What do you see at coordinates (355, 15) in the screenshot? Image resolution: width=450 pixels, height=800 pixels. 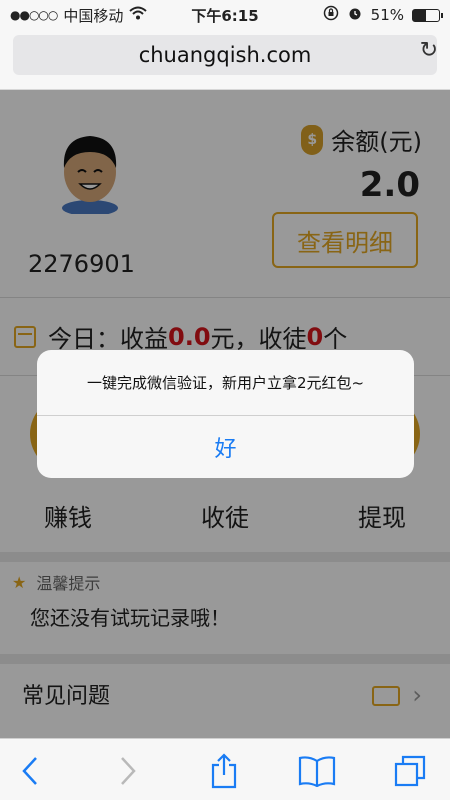 I see `alarm-icon` at bounding box center [355, 15].